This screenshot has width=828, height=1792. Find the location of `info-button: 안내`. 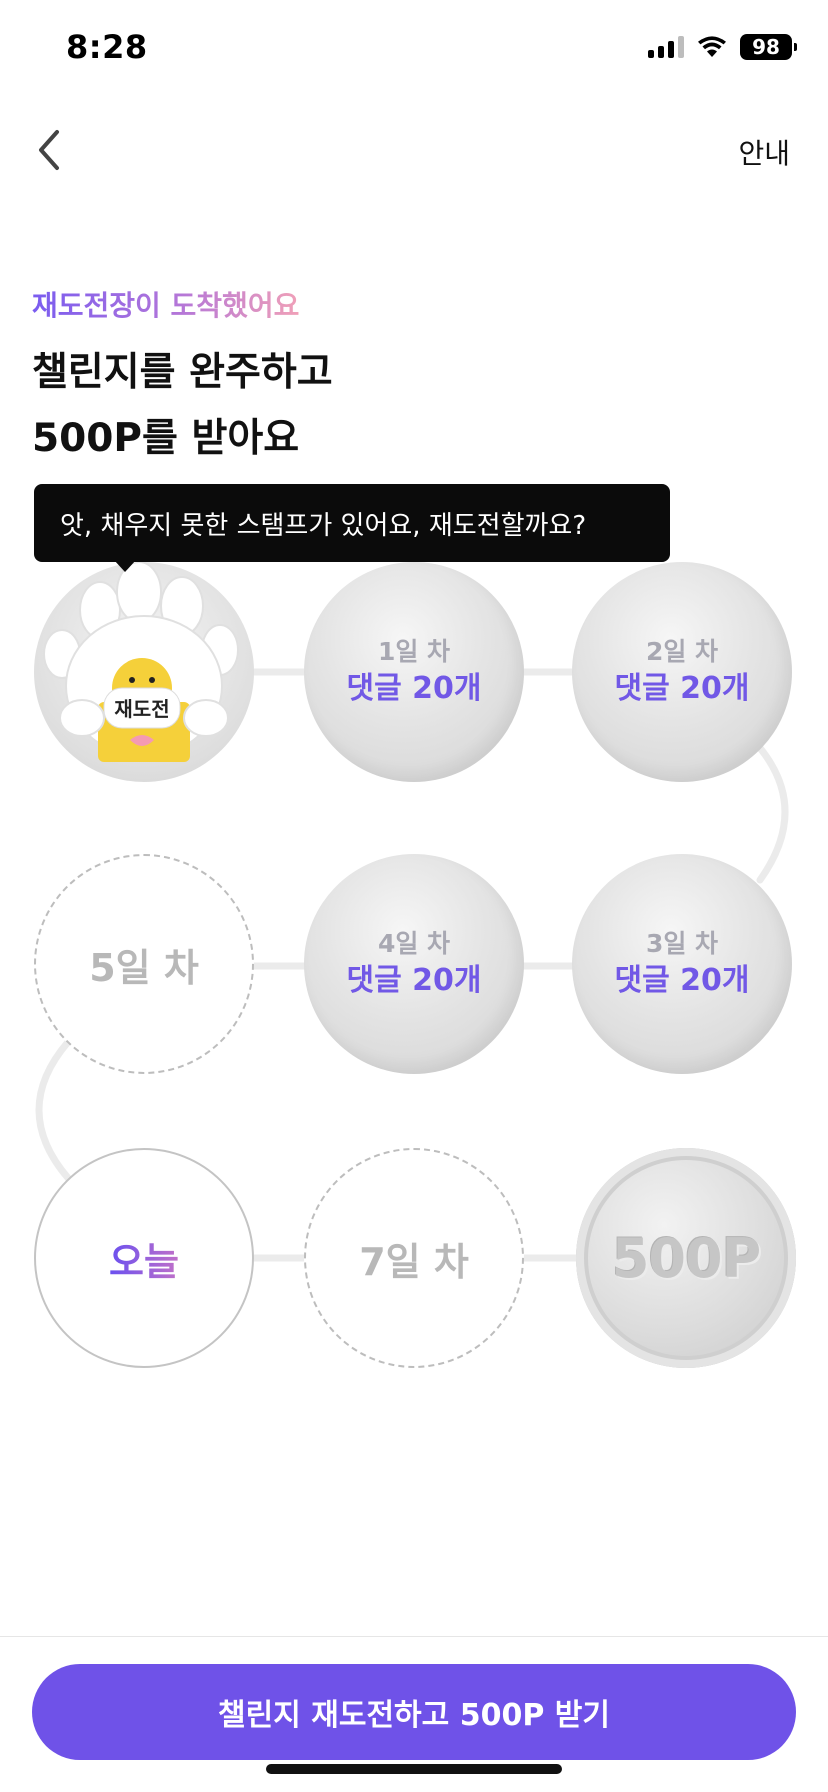

info-button: 안내 is located at coordinates (764, 152).